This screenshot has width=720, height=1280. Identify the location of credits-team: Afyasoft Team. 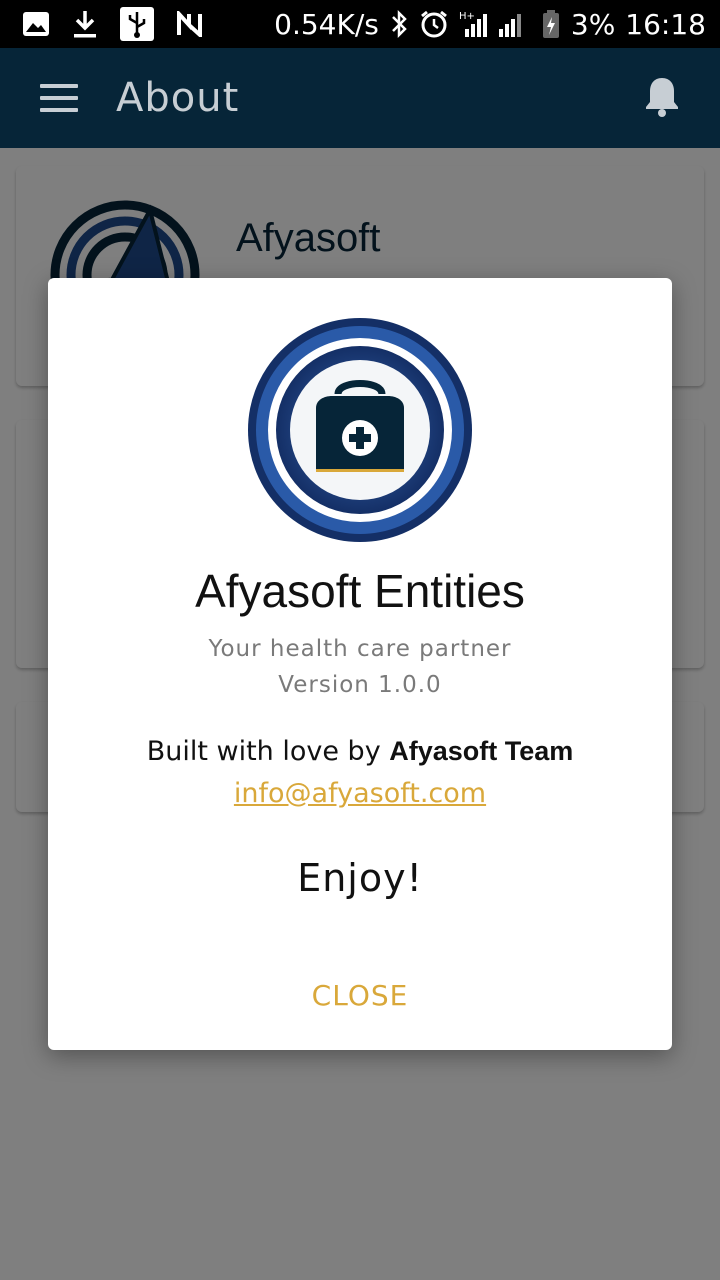
(481, 751).